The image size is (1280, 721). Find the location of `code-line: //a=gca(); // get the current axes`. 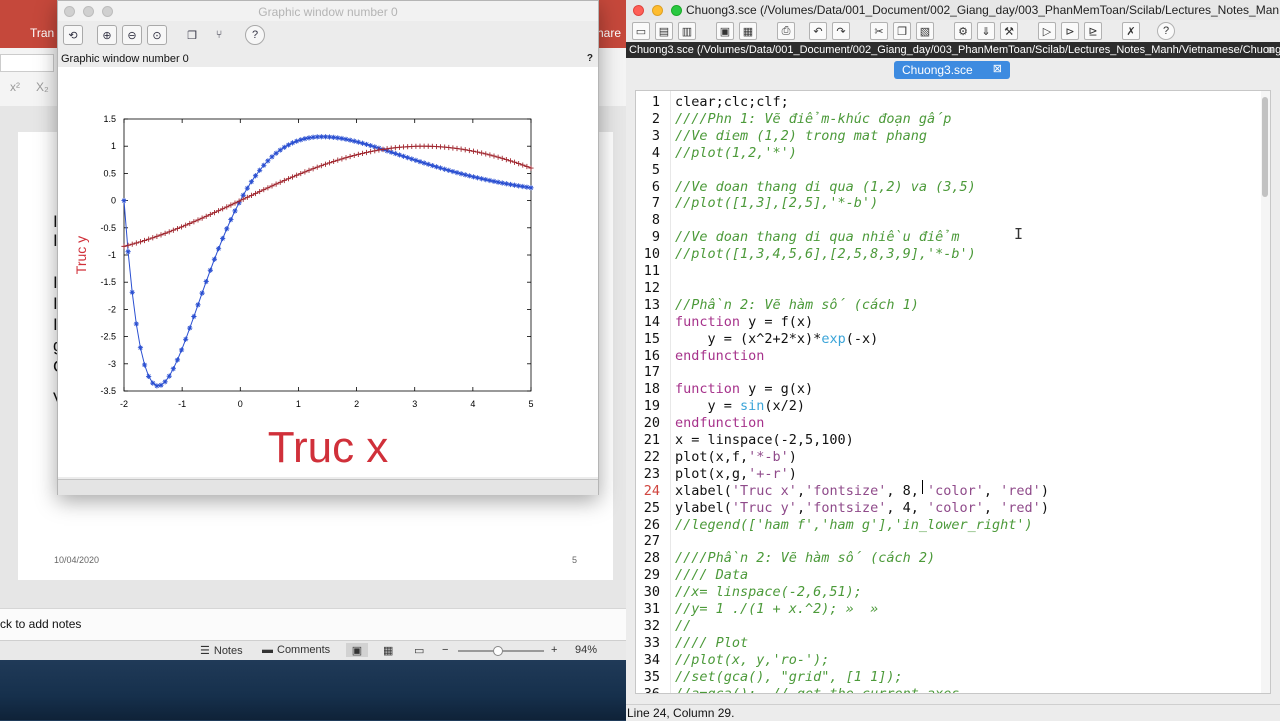

code-line: //a=gca(); // get the current axes is located at coordinates (817, 690).